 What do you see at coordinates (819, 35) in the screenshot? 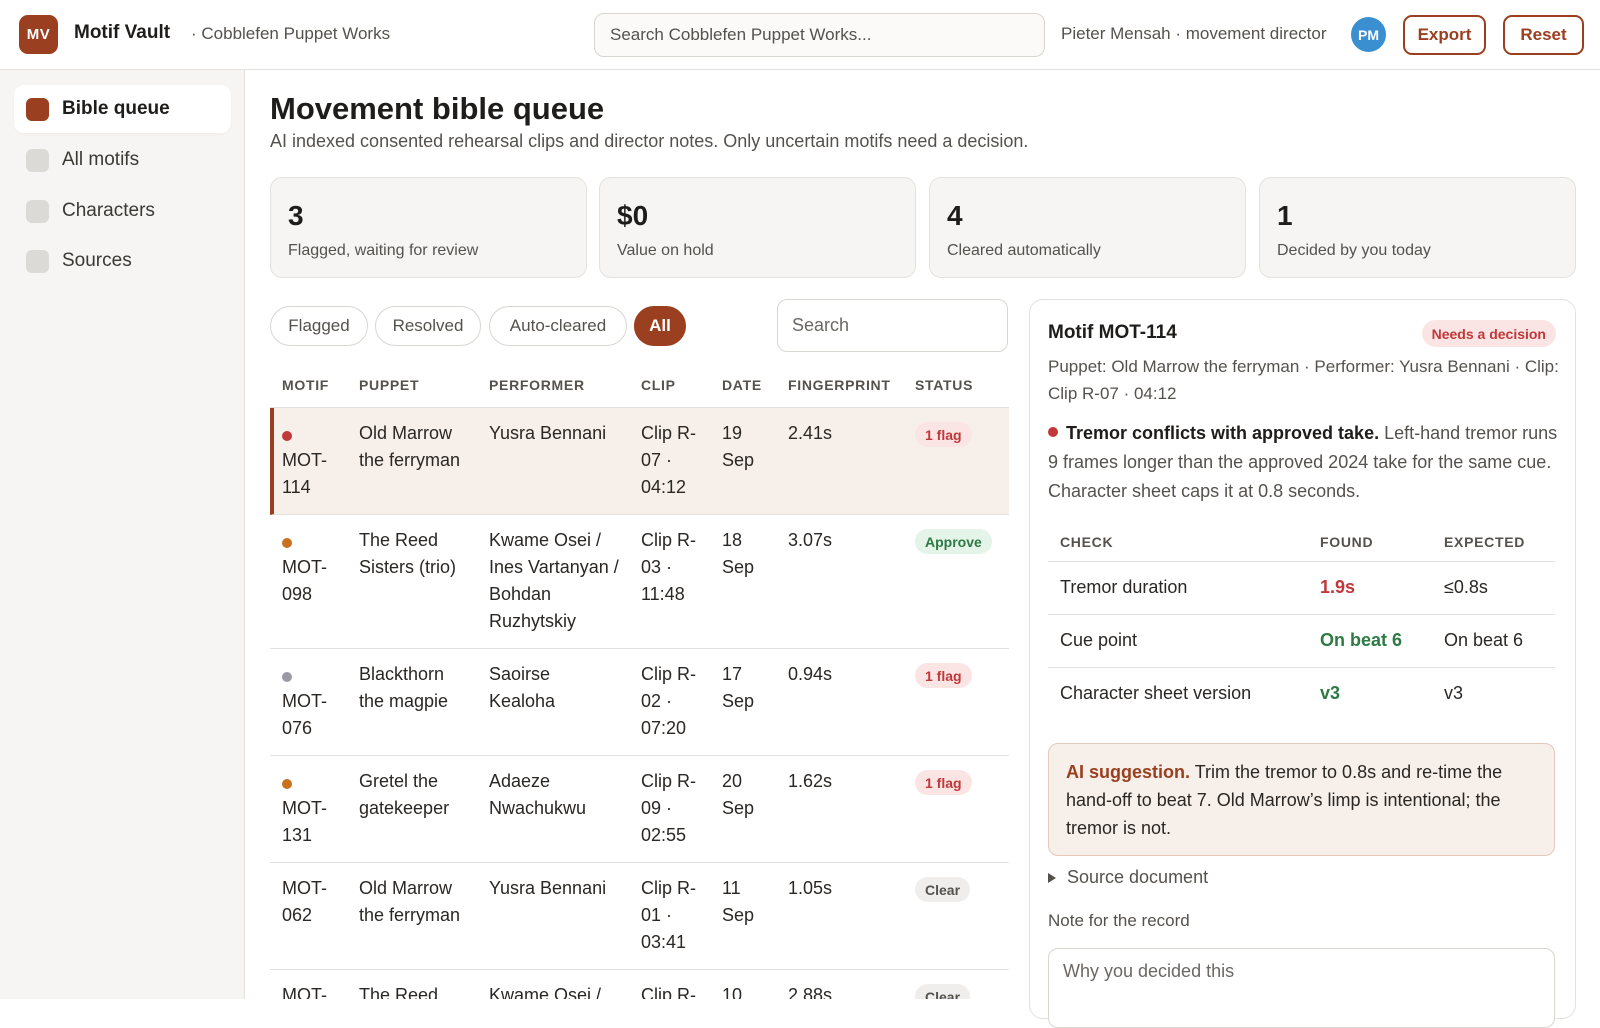
I see `global-search-input` at bounding box center [819, 35].